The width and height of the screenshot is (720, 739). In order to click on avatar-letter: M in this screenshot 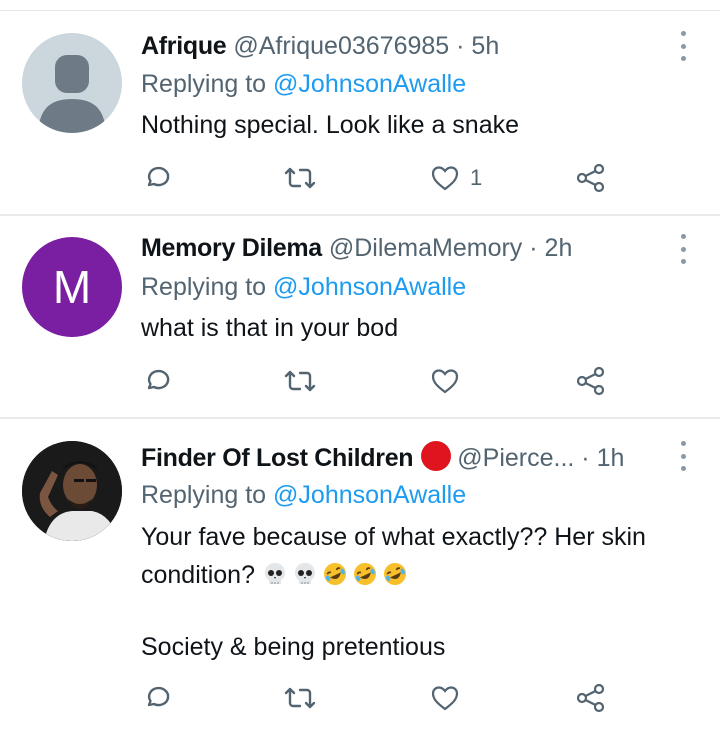, I will do `click(72, 287)`.